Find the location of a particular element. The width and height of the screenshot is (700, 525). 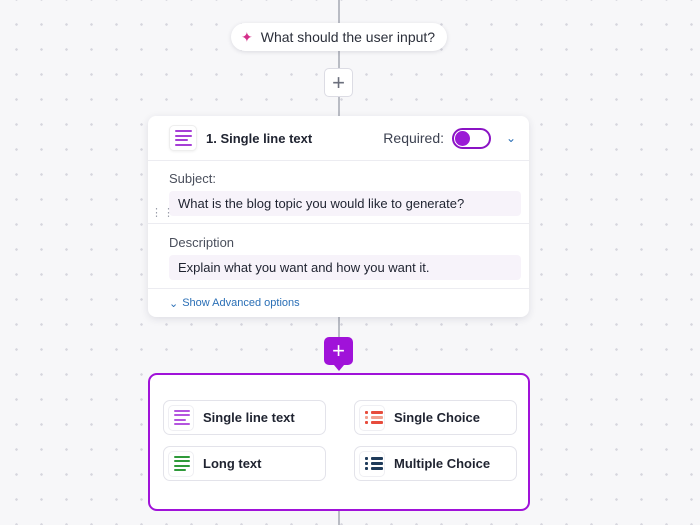

long-text-icon is located at coordinates (181, 463).